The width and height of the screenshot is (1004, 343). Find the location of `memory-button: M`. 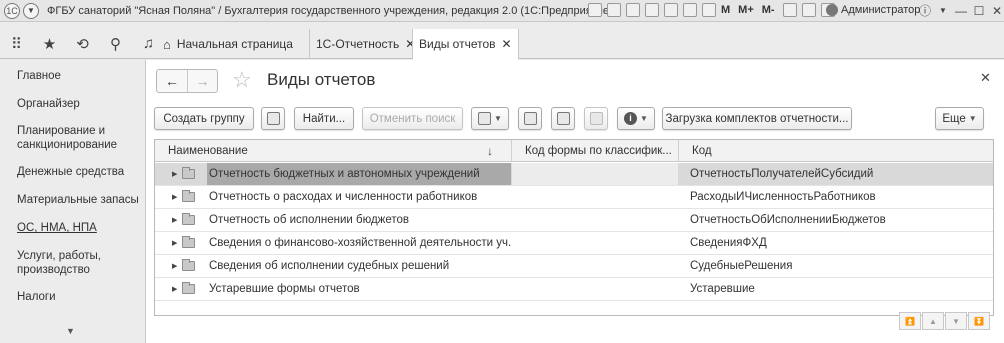

memory-button: M is located at coordinates (725, 10).